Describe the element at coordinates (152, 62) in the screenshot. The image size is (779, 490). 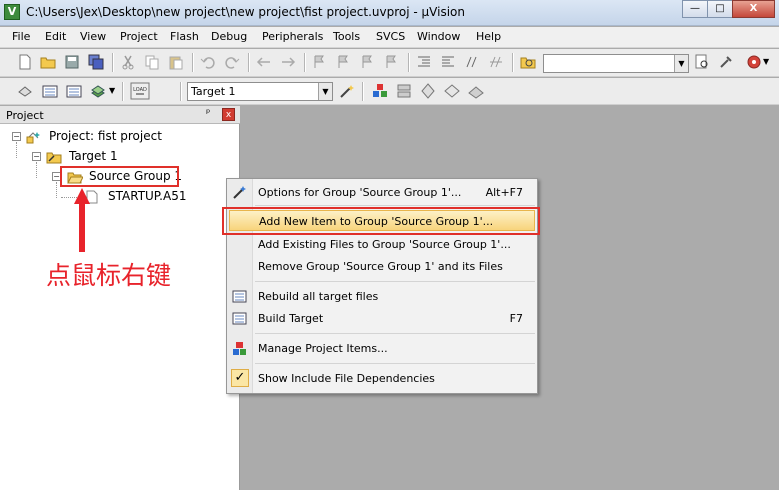
I see `copy-icon` at that location.